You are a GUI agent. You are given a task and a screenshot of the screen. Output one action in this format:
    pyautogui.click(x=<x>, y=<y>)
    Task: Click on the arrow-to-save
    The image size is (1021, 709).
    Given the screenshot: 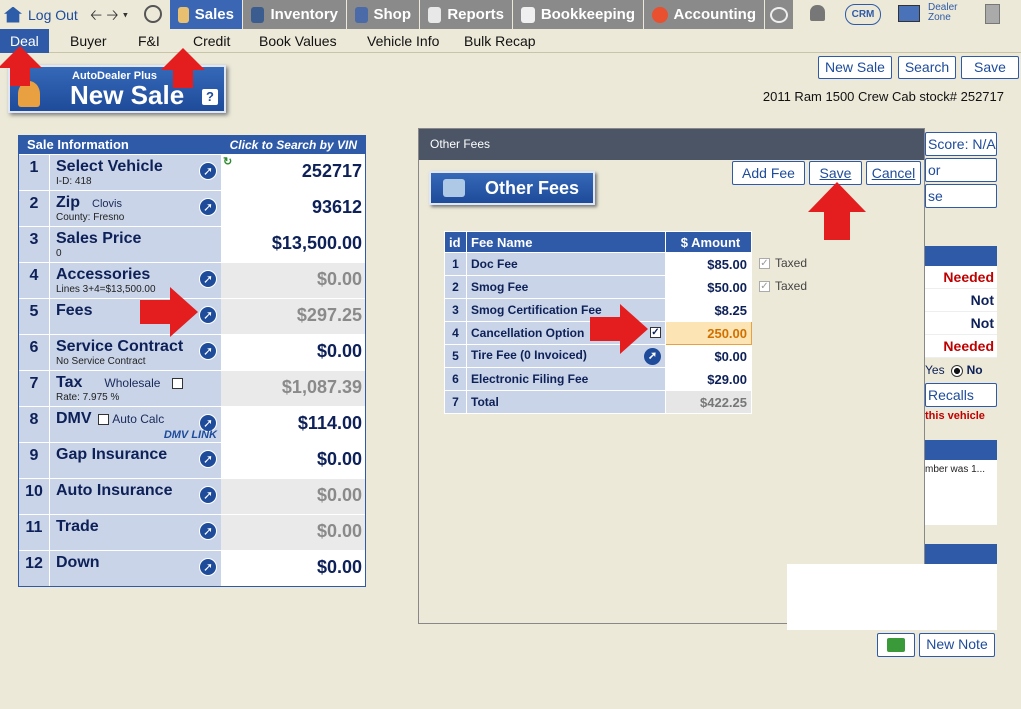 What is the action you would take?
    pyautogui.click(x=837, y=211)
    